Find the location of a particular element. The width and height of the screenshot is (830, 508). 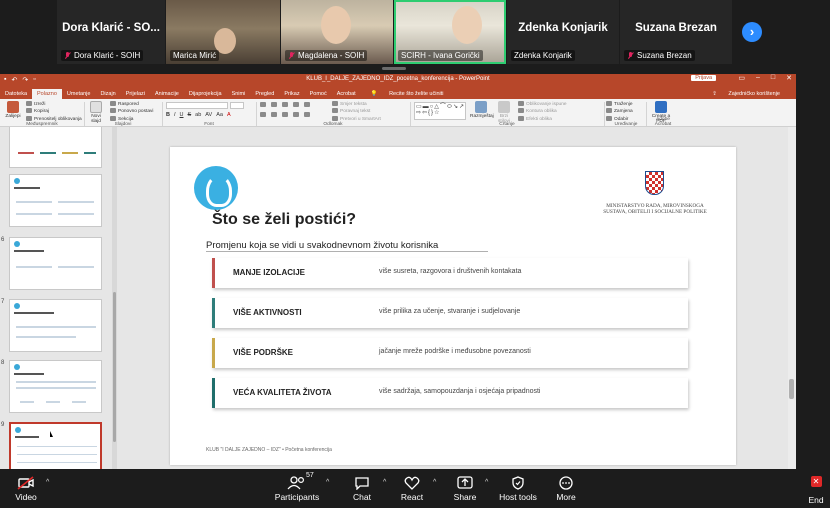

share-button: ⇪ Zajedničko korištenje is located at coordinates (746, 94).